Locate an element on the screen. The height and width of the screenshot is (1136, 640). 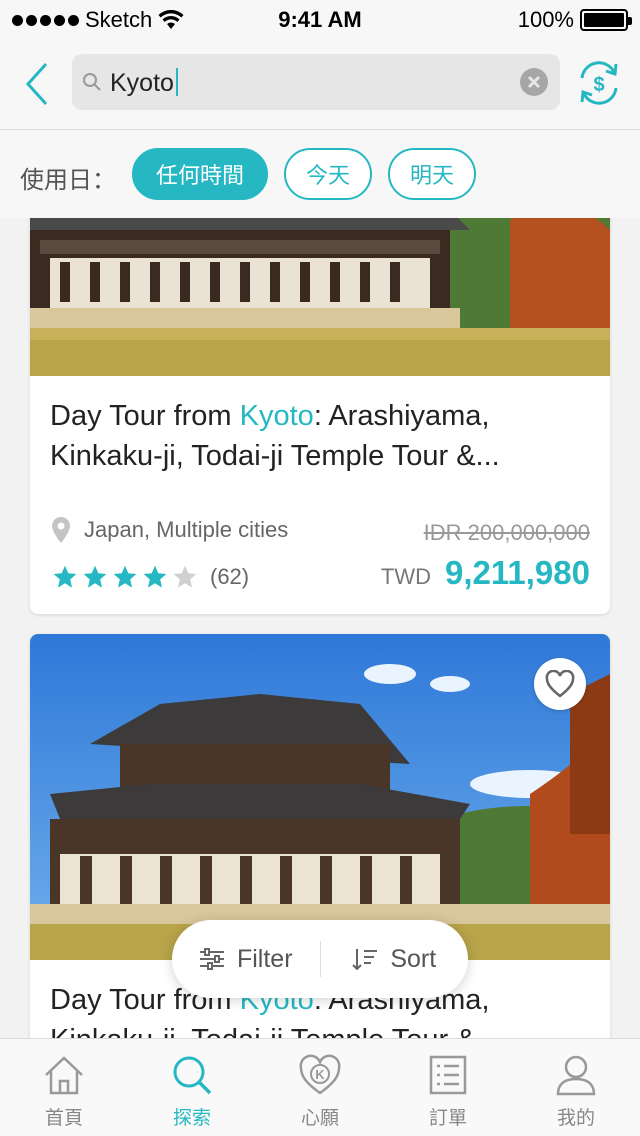
heart-icon is located at coordinates (560, 684).